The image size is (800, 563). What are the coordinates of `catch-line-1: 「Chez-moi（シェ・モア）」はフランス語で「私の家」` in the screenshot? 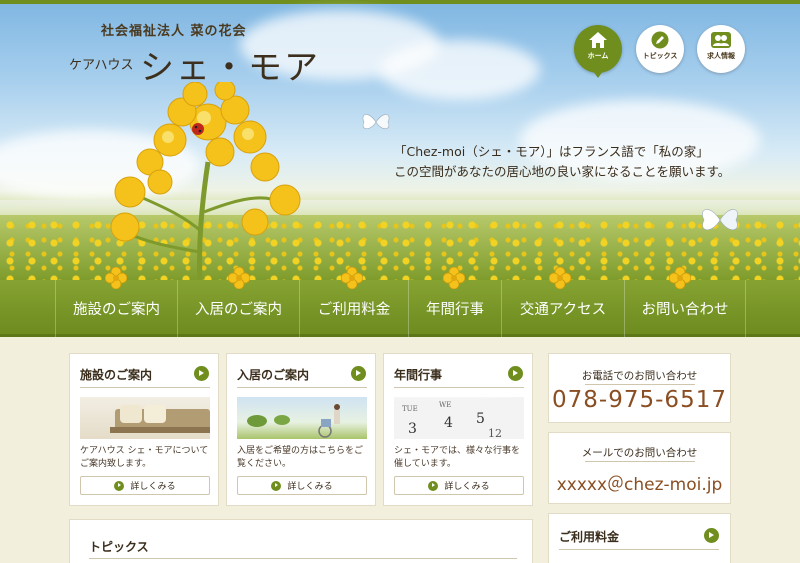 It's located at (551, 151).